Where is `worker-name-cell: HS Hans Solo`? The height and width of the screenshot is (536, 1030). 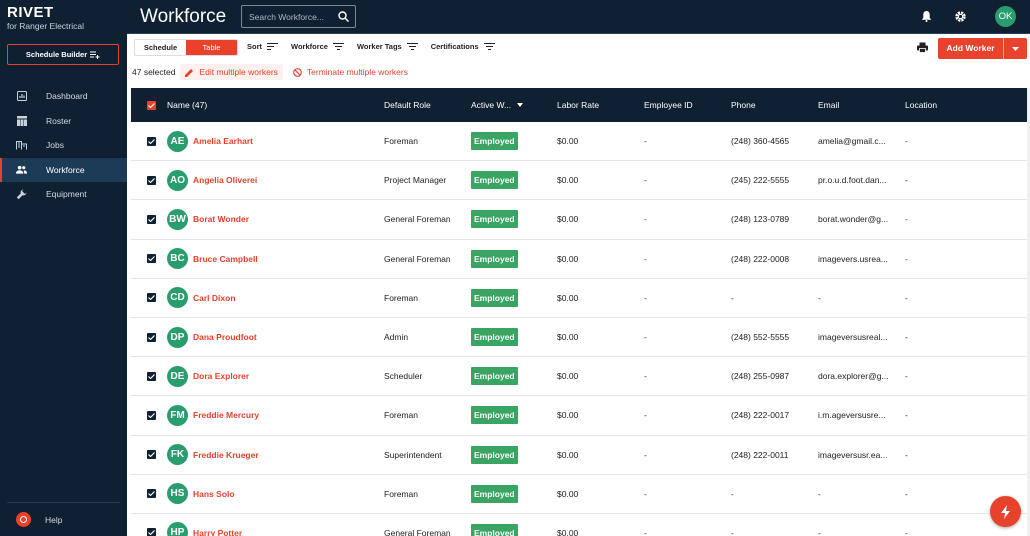 worker-name-cell: HS Hans Solo is located at coordinates (272, 494).